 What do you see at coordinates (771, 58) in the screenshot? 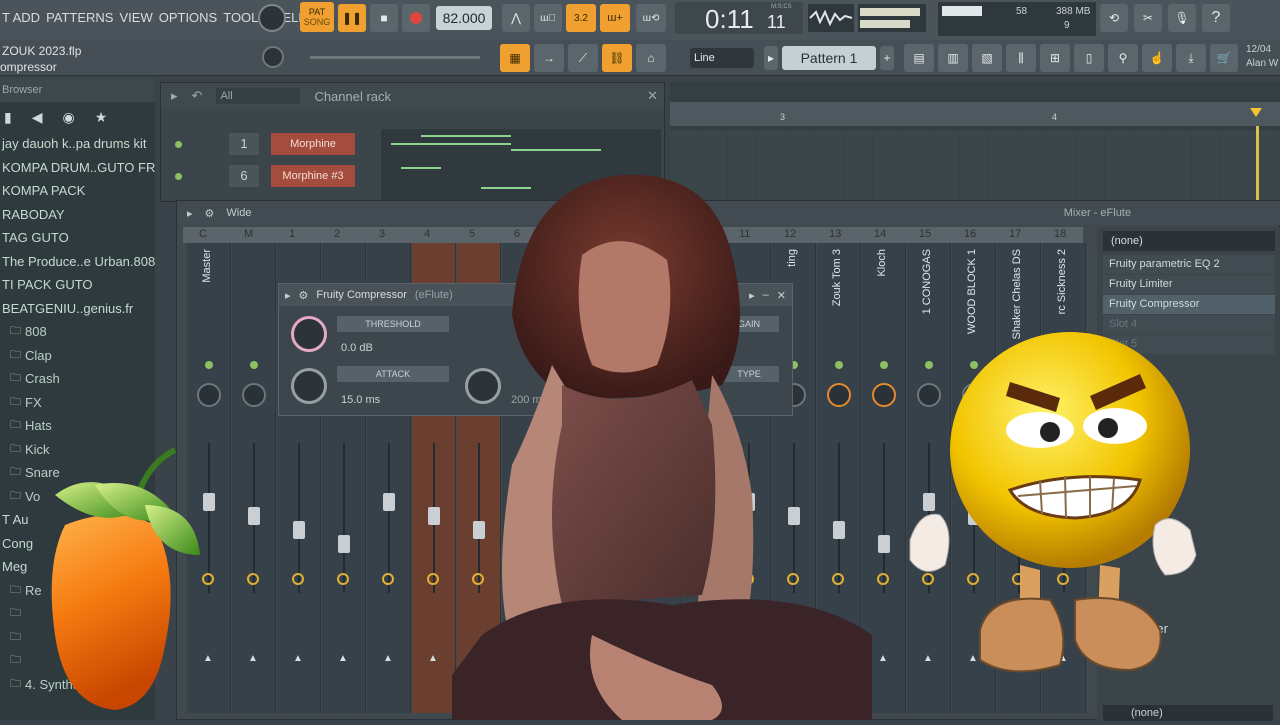
I see `pattern-prev-button: ▸` at bounding box center [771, 58].